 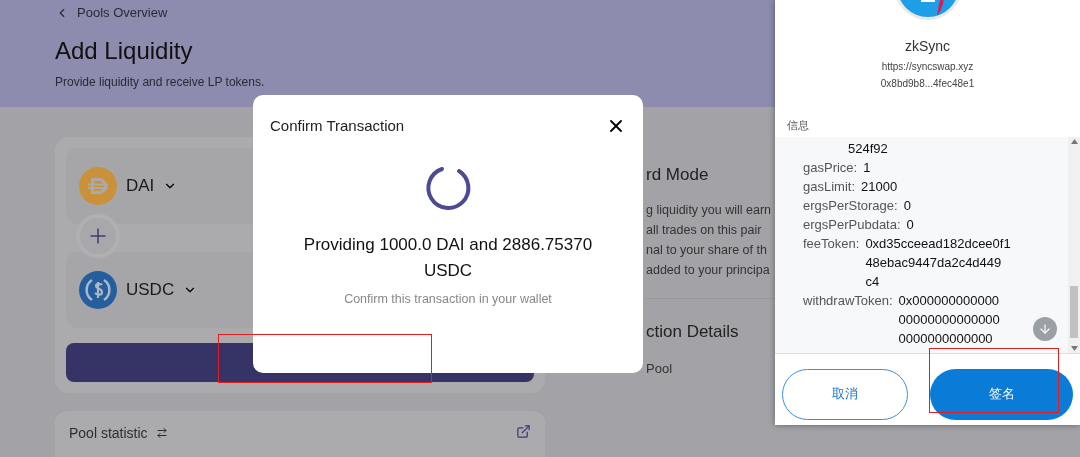 I want to click on section-title: rd Mode, so click(x=677, y=174).